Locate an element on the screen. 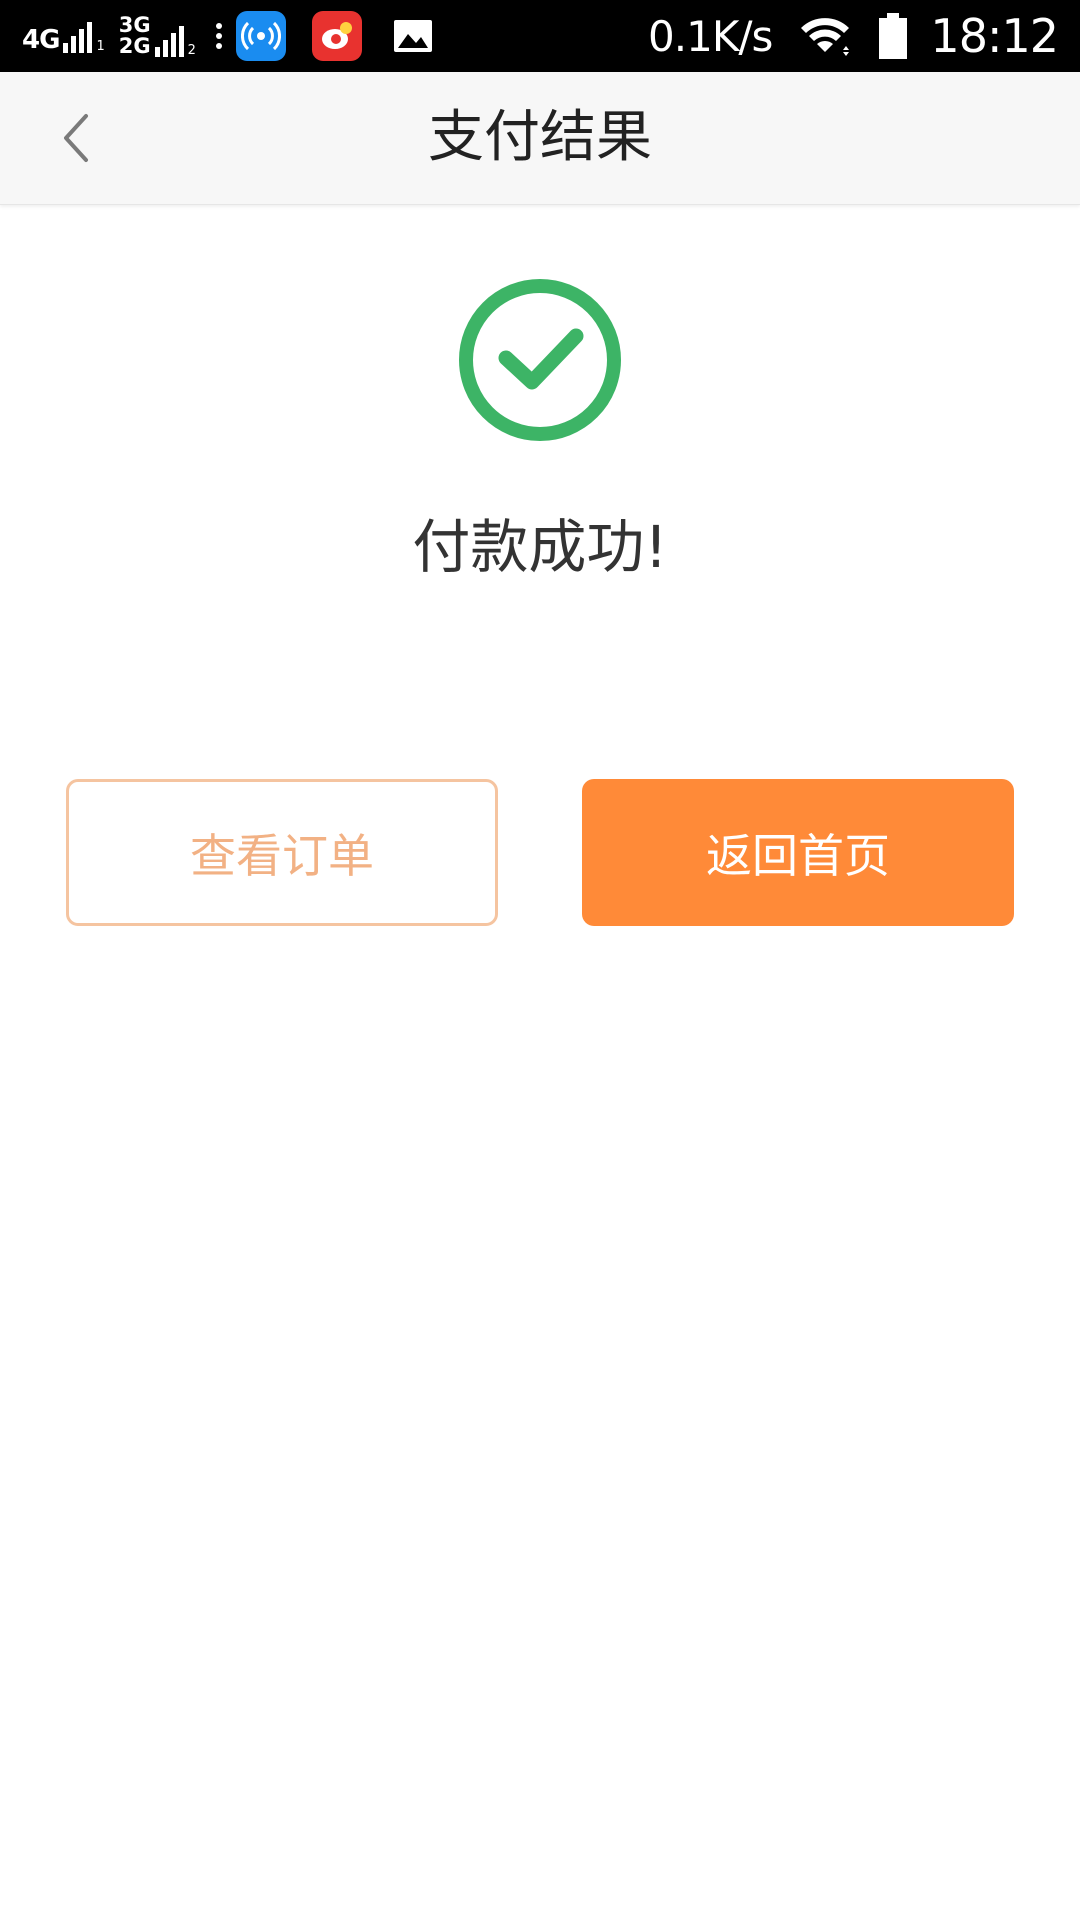  wifi-icon is located at coordinates (825, 36).